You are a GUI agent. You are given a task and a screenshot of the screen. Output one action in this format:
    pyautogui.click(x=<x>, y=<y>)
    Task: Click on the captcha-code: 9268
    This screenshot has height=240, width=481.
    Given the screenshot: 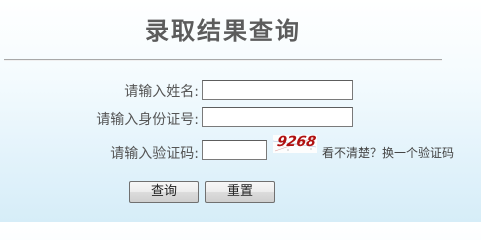 What is the action you would take?
    pyautogui.click(x=296, y=142)
    